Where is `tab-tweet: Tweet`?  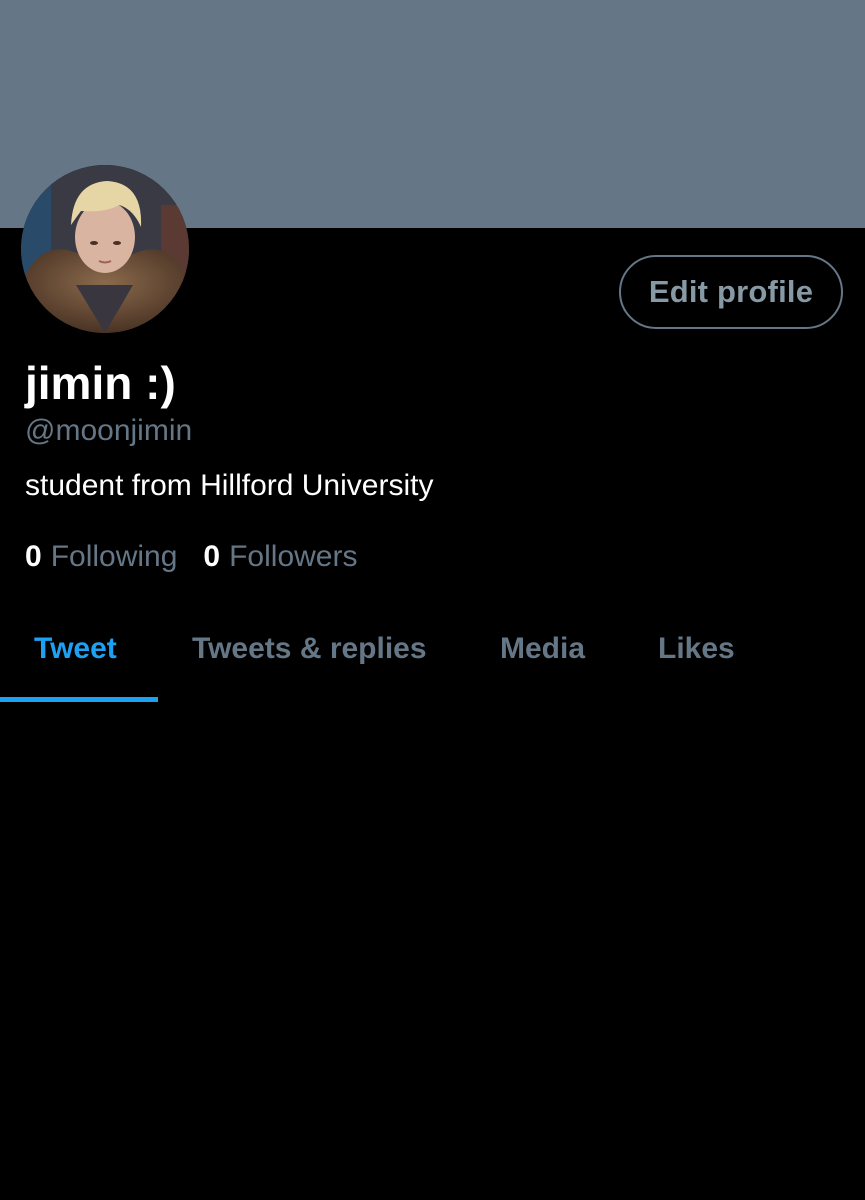 tab-tweet: Tweet is located at coordinates (75, 649).